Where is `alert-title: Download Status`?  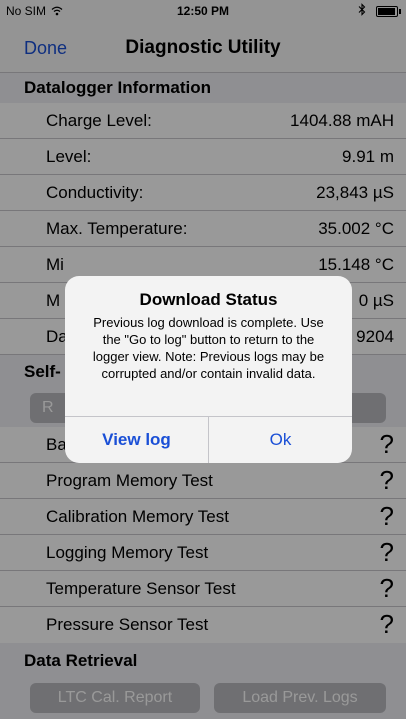
alert-title: Download Status is located at coordinates (208, 299).